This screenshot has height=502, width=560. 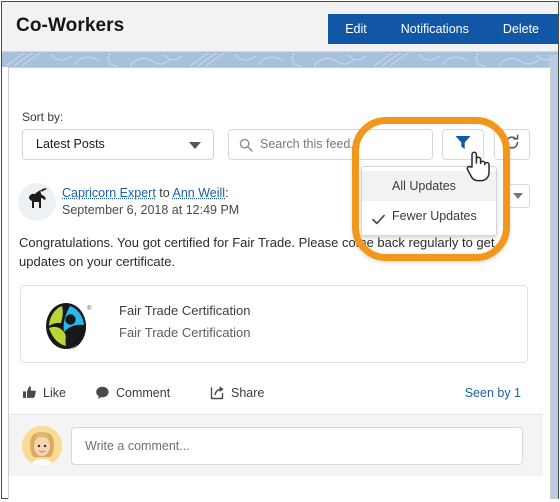 What do you see at coordinates (248, 393) in the screenshot?
I see `share-label: Share` at bounding box center [248, 393].